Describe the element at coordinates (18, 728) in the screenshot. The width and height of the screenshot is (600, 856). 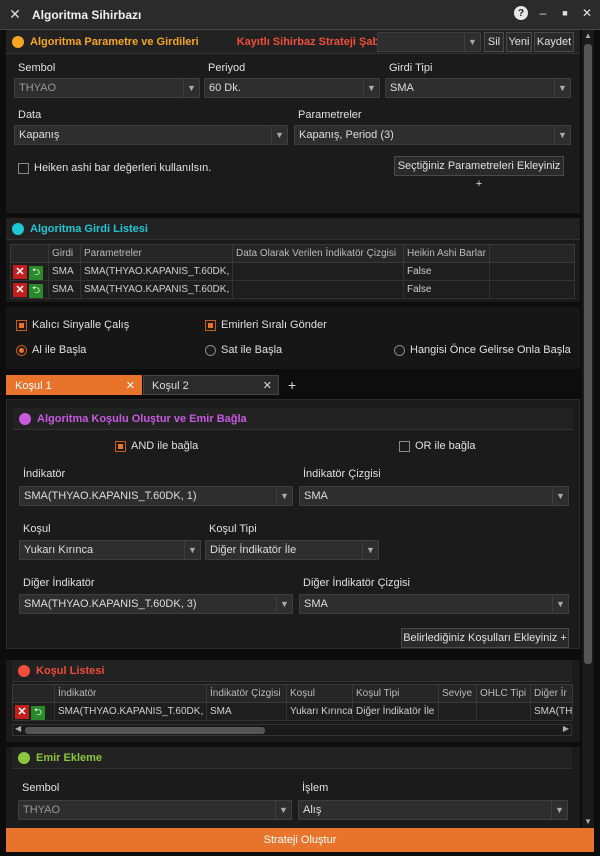
I see `scroll-left-icon: ◀` at that location.